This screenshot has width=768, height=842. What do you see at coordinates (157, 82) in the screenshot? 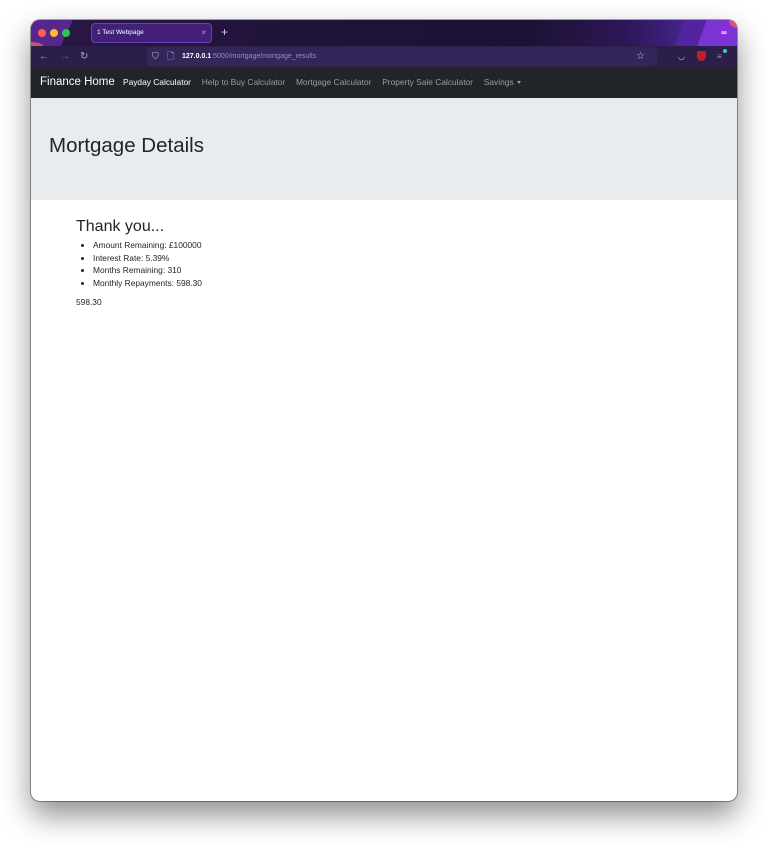
I see `nav-link-payday-calculator: Payday Calculator` at bounding box center [157, 82].